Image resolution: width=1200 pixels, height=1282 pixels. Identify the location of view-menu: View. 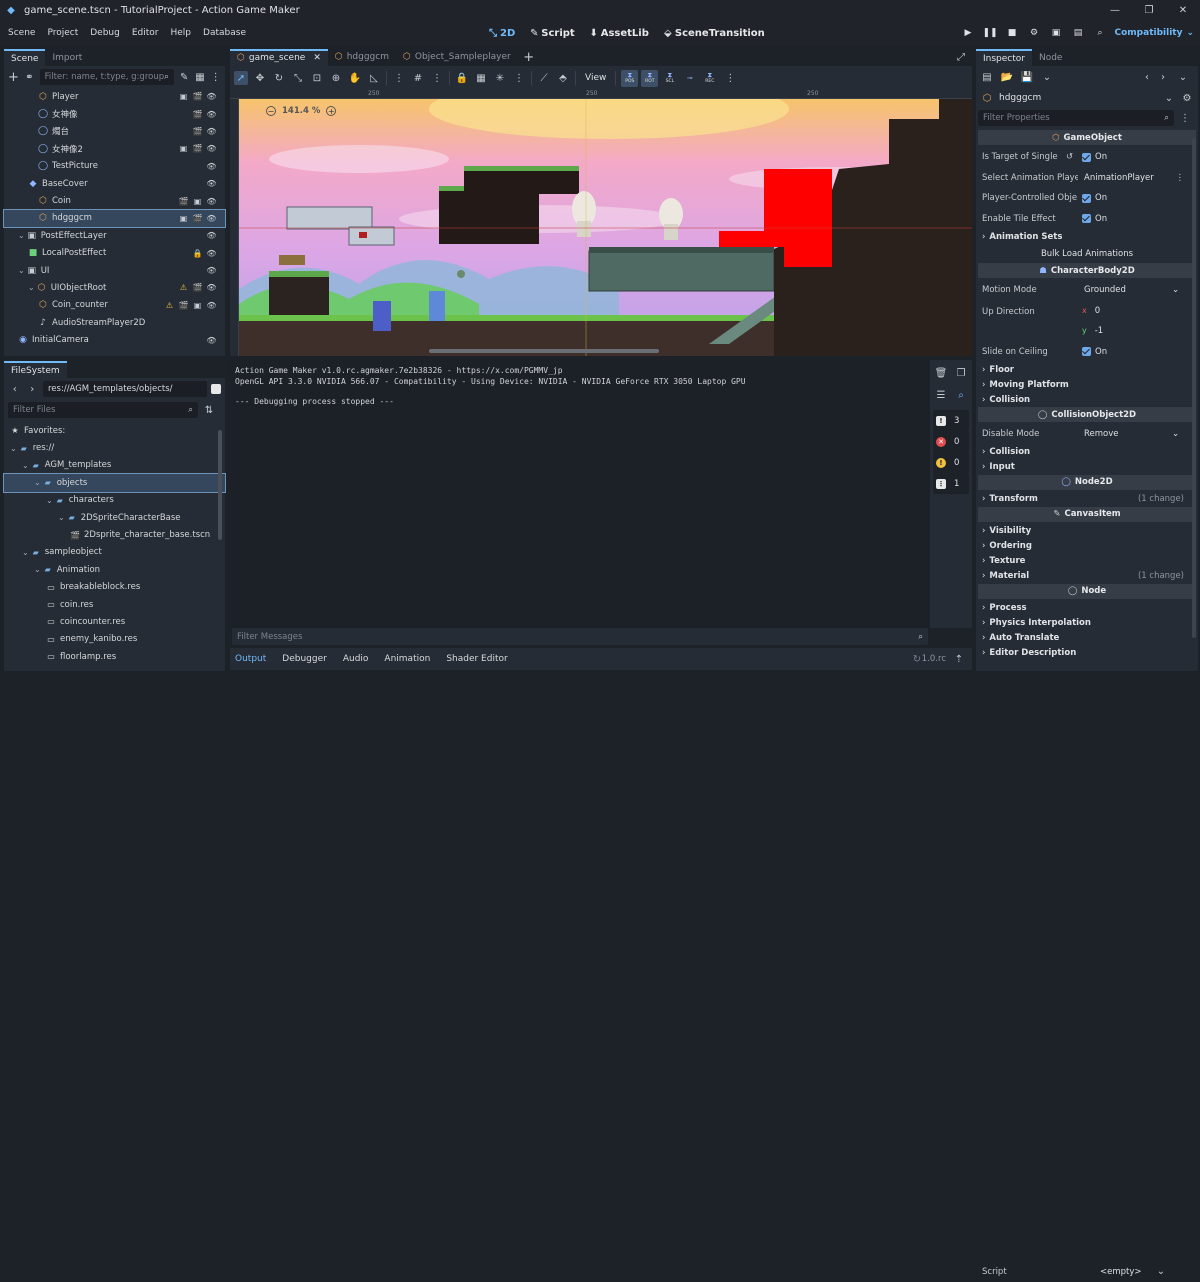
(595, 78).